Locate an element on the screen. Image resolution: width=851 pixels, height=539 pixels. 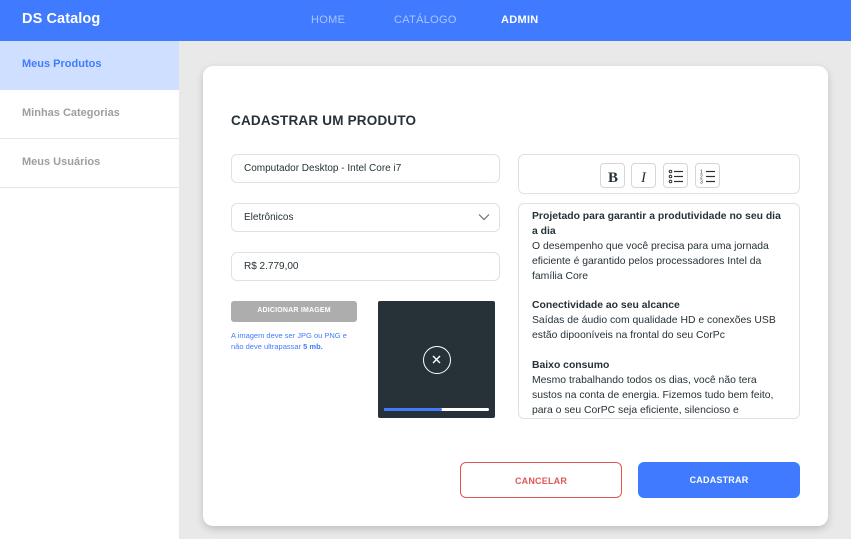
numbered-list-icon: 1 2 3 is located at coordinates (707, 178).